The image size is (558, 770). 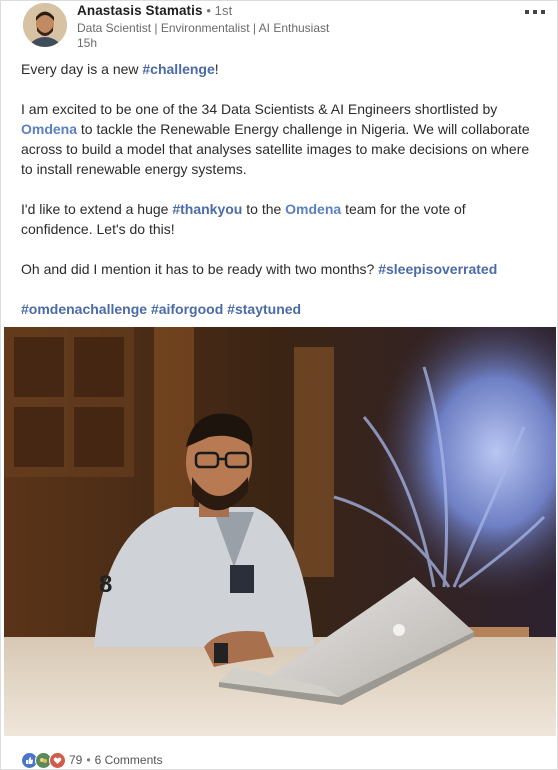 What do you see at coordinates (105, 584) in the screenshot?
I see `svg-text: 8` at bounding box center [105, 584].